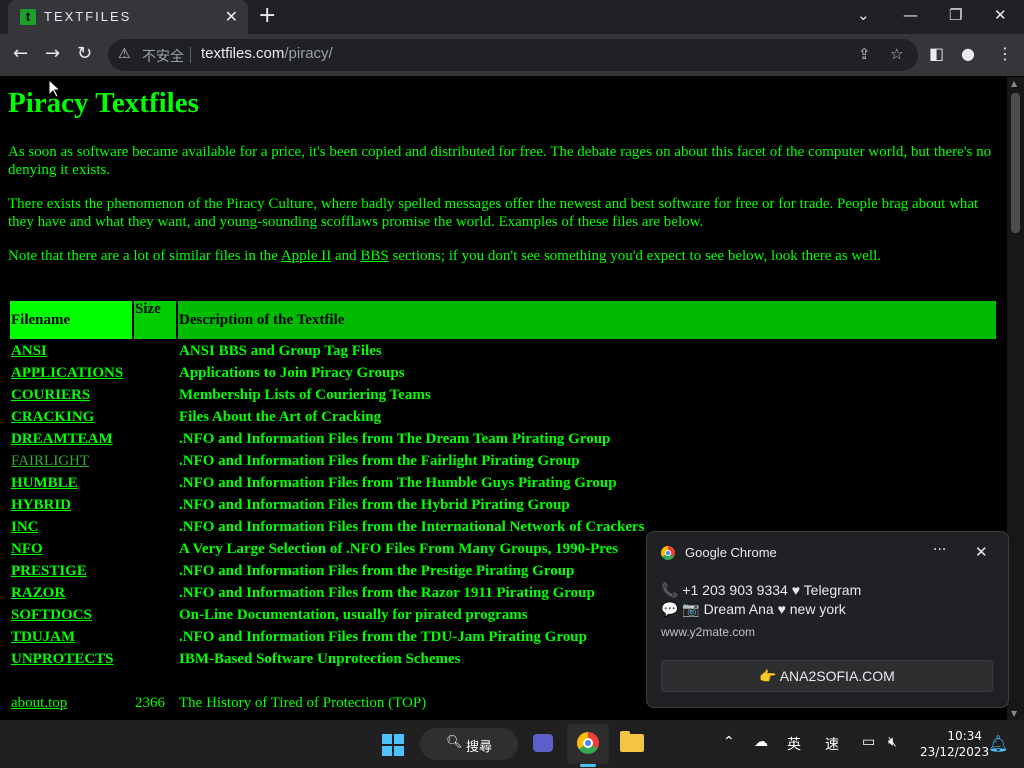 This screenshot has height=768, width=1024. I want to click on directory-link: CRACKING, so click(52, 417).